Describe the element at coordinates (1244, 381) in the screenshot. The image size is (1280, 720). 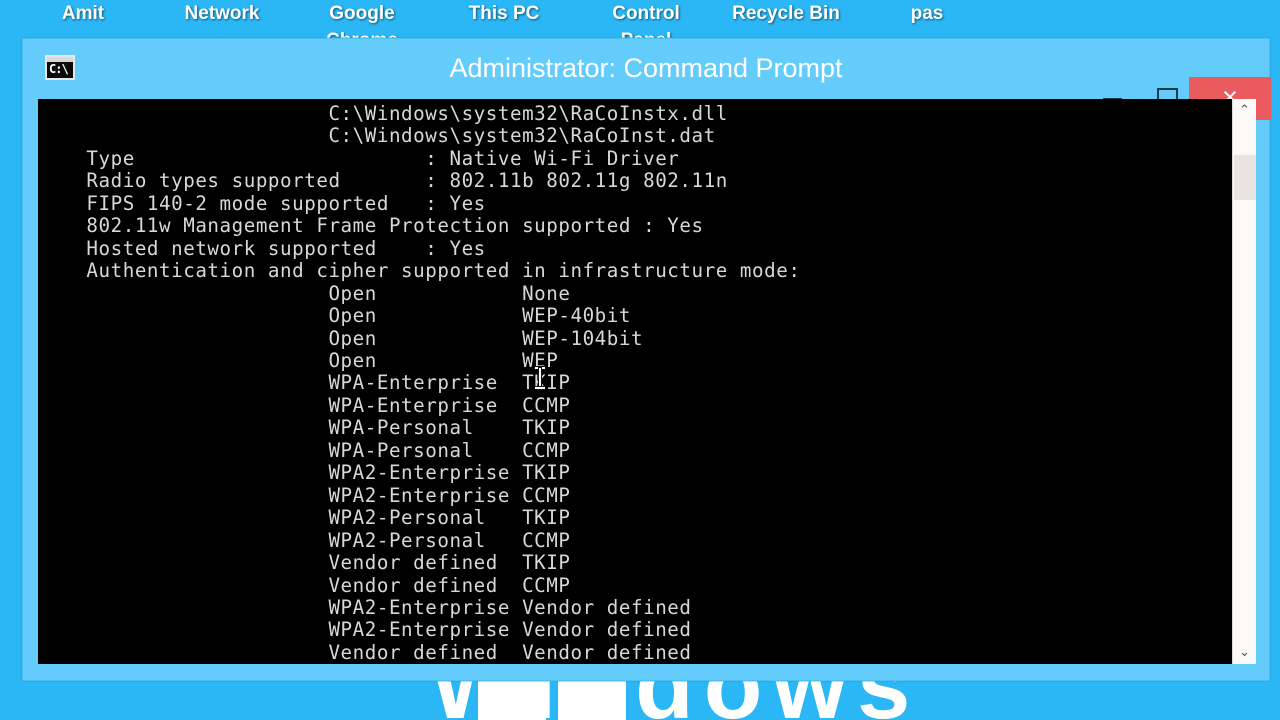
I see `console-scrollbar: ⌃ ⌄` at that location.